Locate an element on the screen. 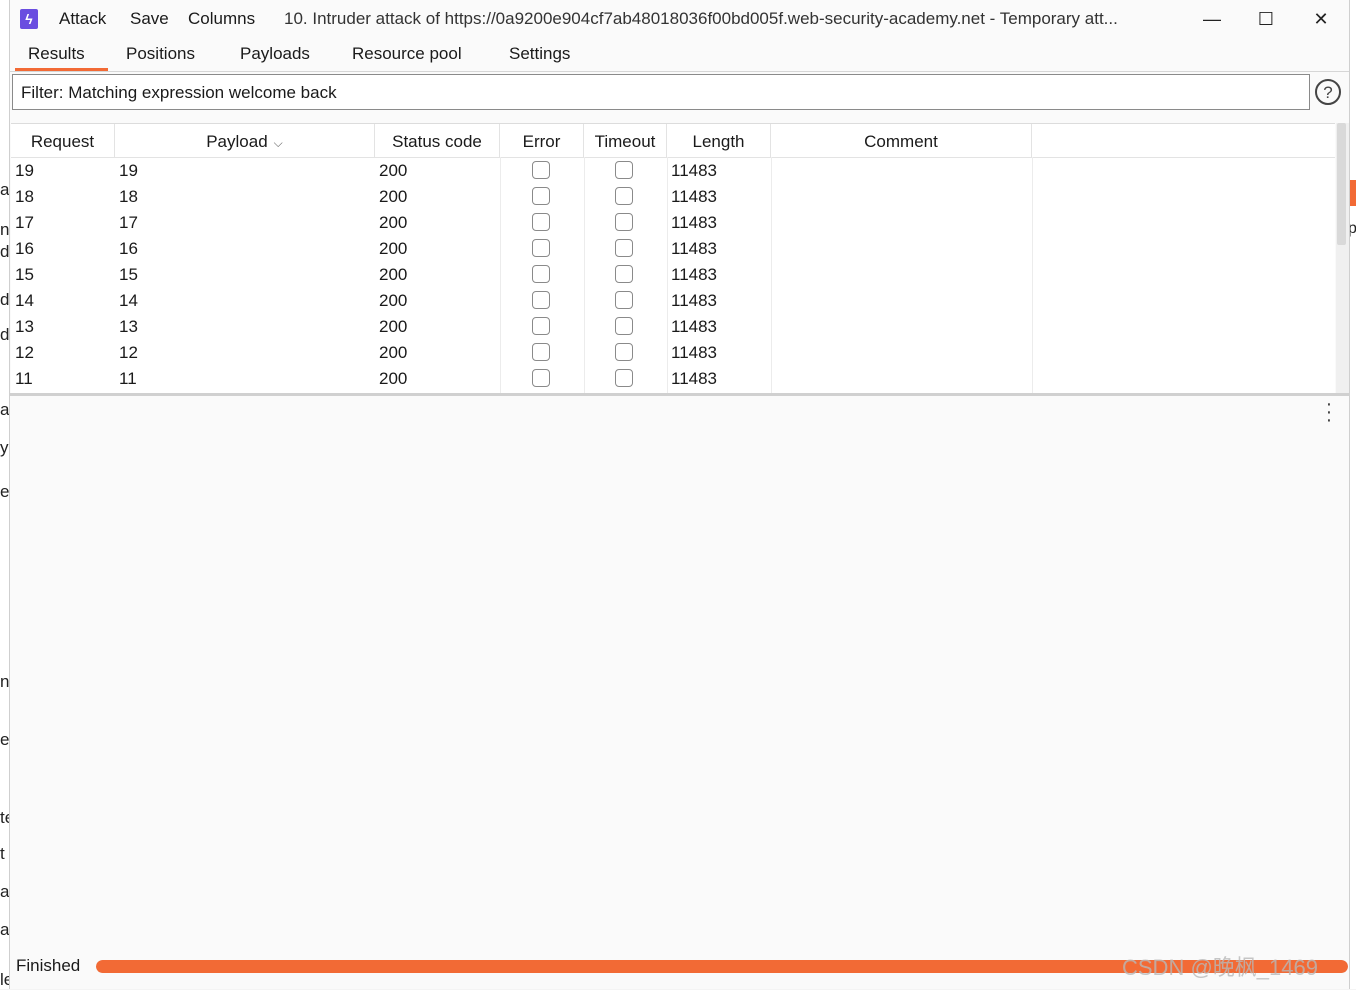  background-window-left: a n d d d a y e na e te t ac a les is located at coordinates (4, 494).